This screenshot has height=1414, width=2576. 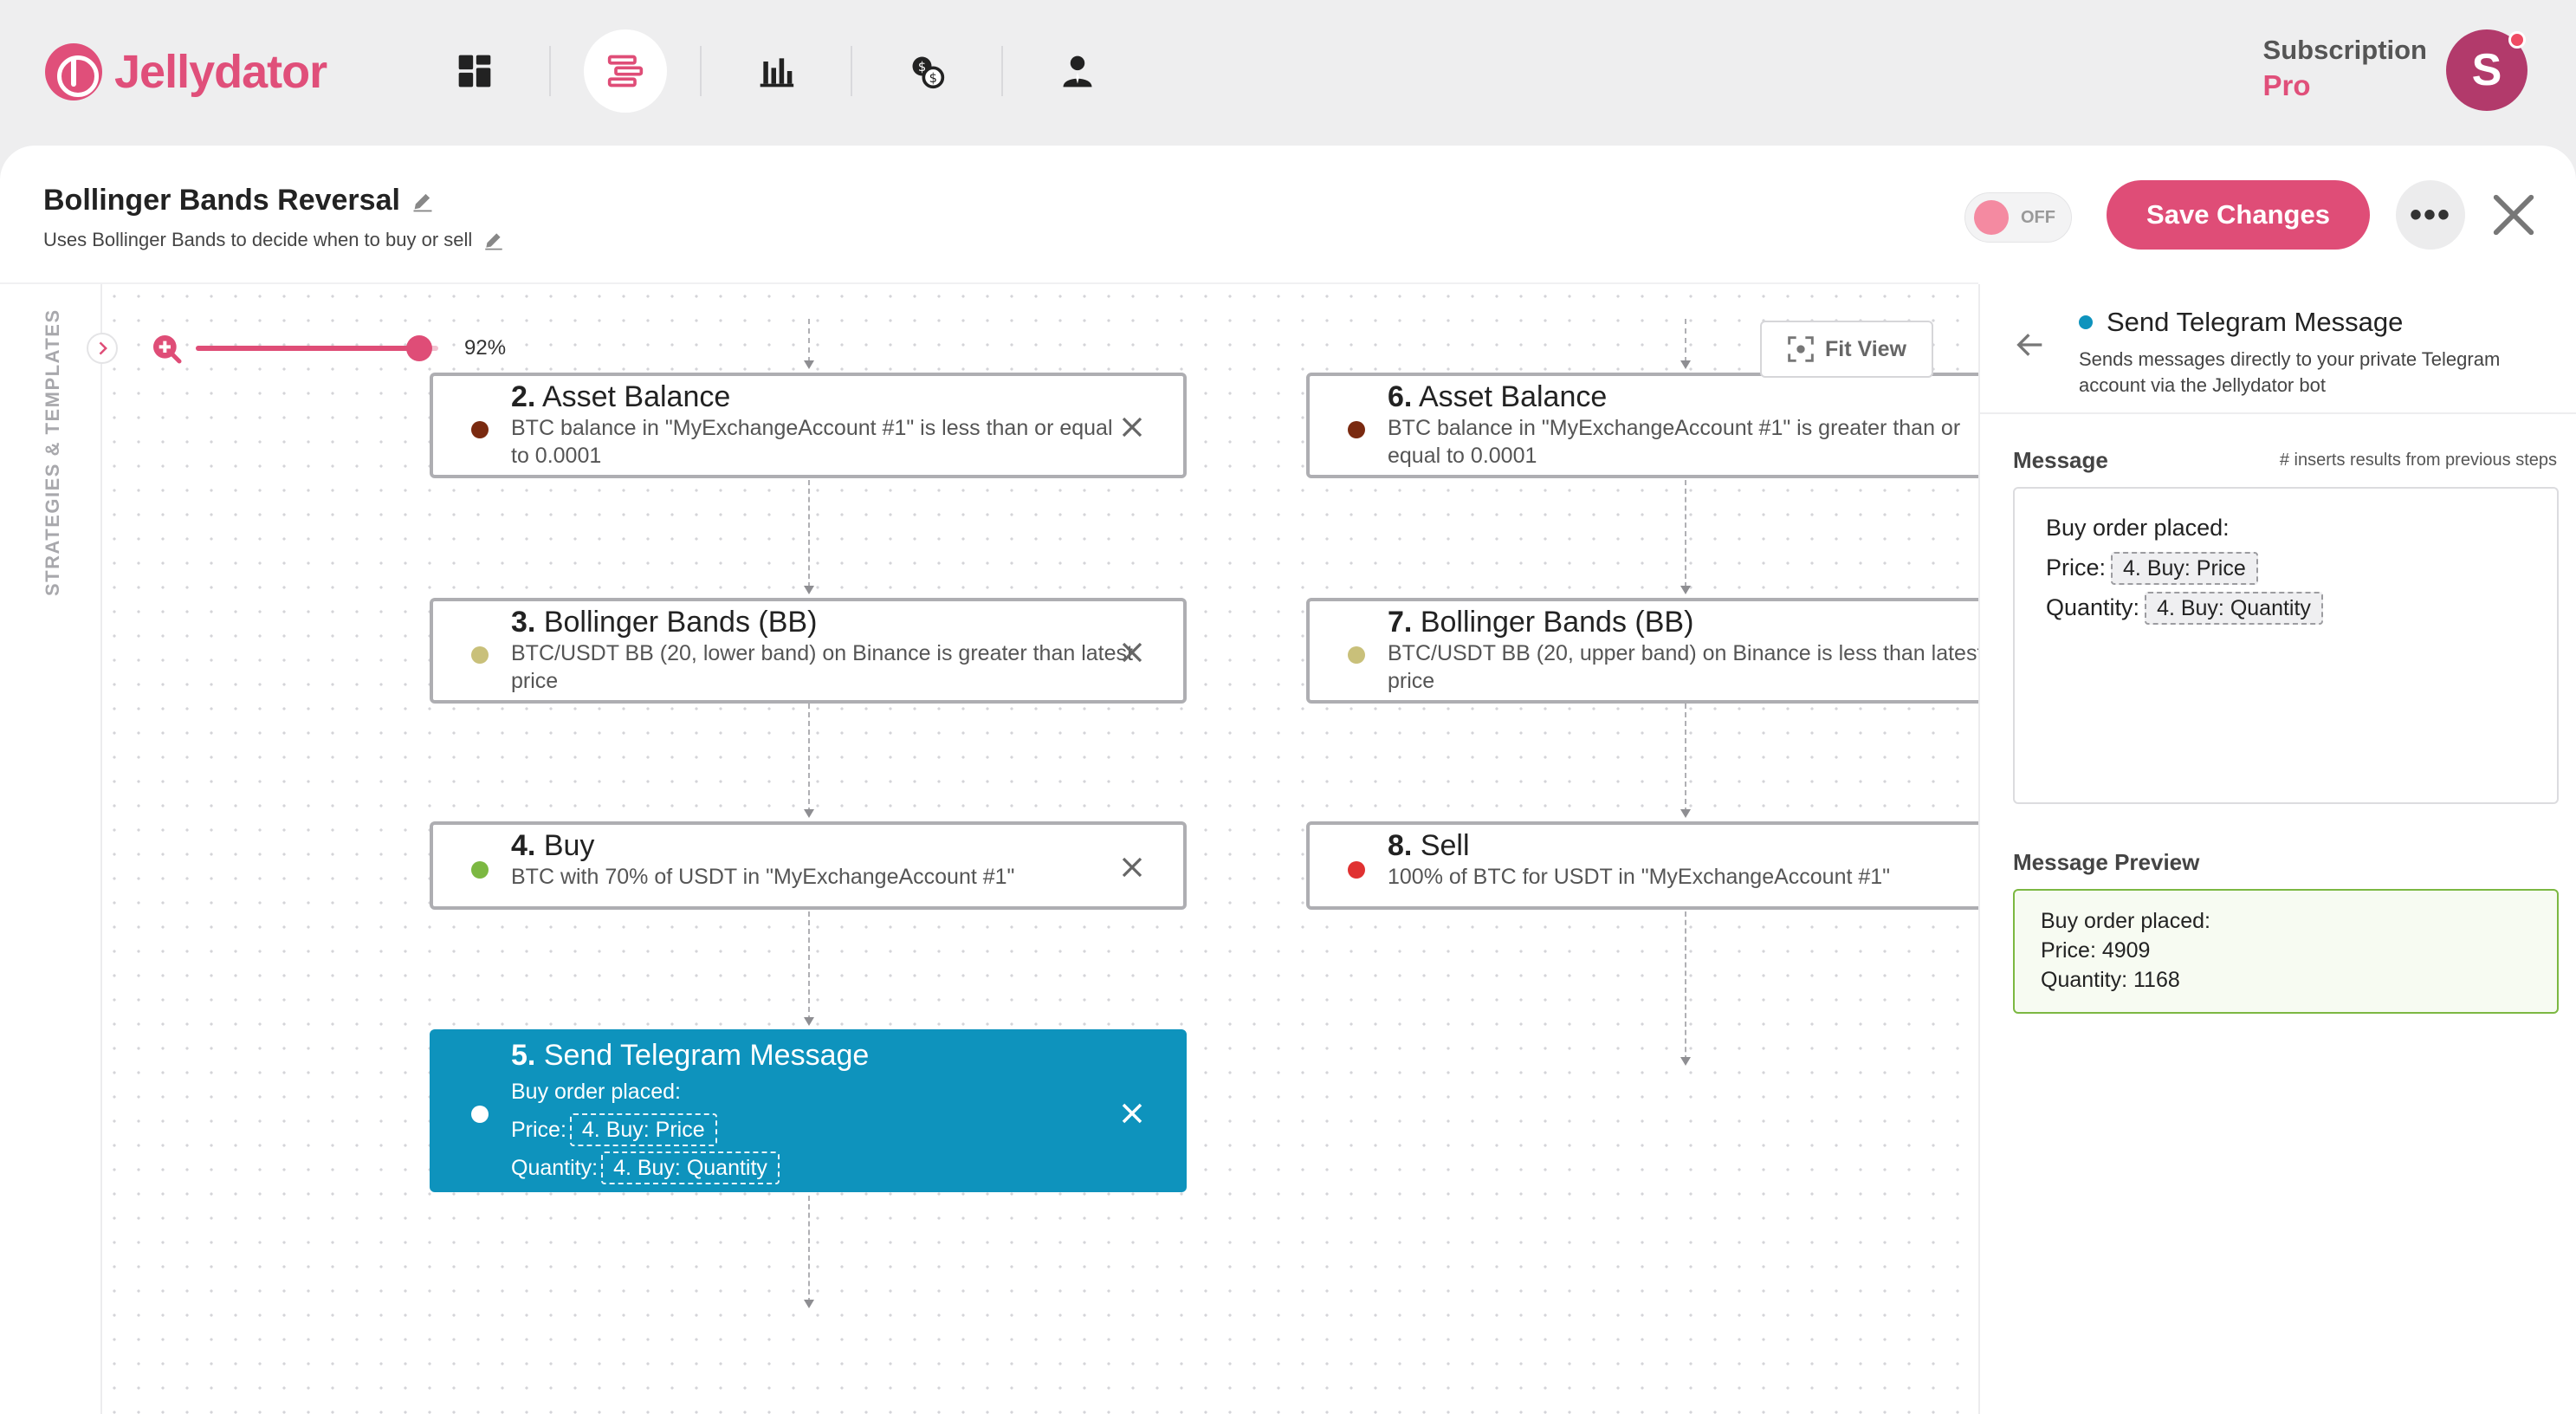 What do you see at coordinates (2418, 461) in the screenshot?
I see `message-hint: # inserts results from previous steps` at bounding box center [2418, 461].